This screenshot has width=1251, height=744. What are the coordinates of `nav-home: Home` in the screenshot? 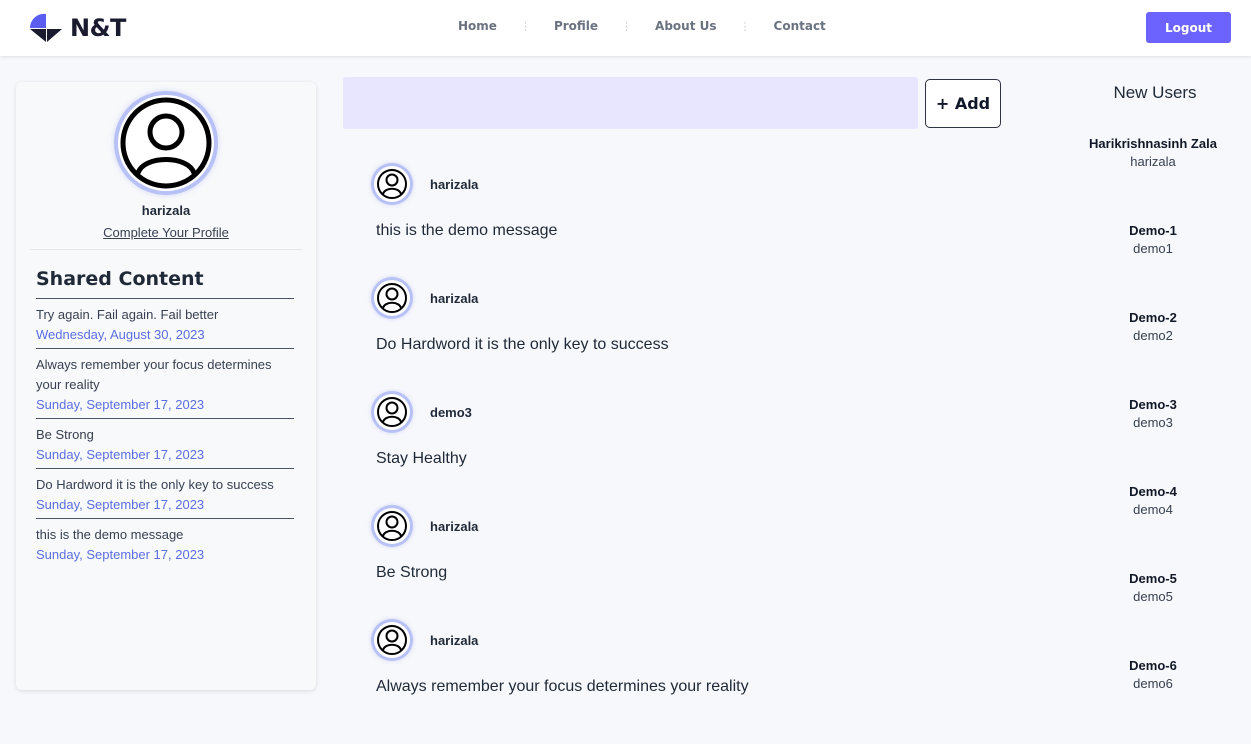 It's located at (477, 26).